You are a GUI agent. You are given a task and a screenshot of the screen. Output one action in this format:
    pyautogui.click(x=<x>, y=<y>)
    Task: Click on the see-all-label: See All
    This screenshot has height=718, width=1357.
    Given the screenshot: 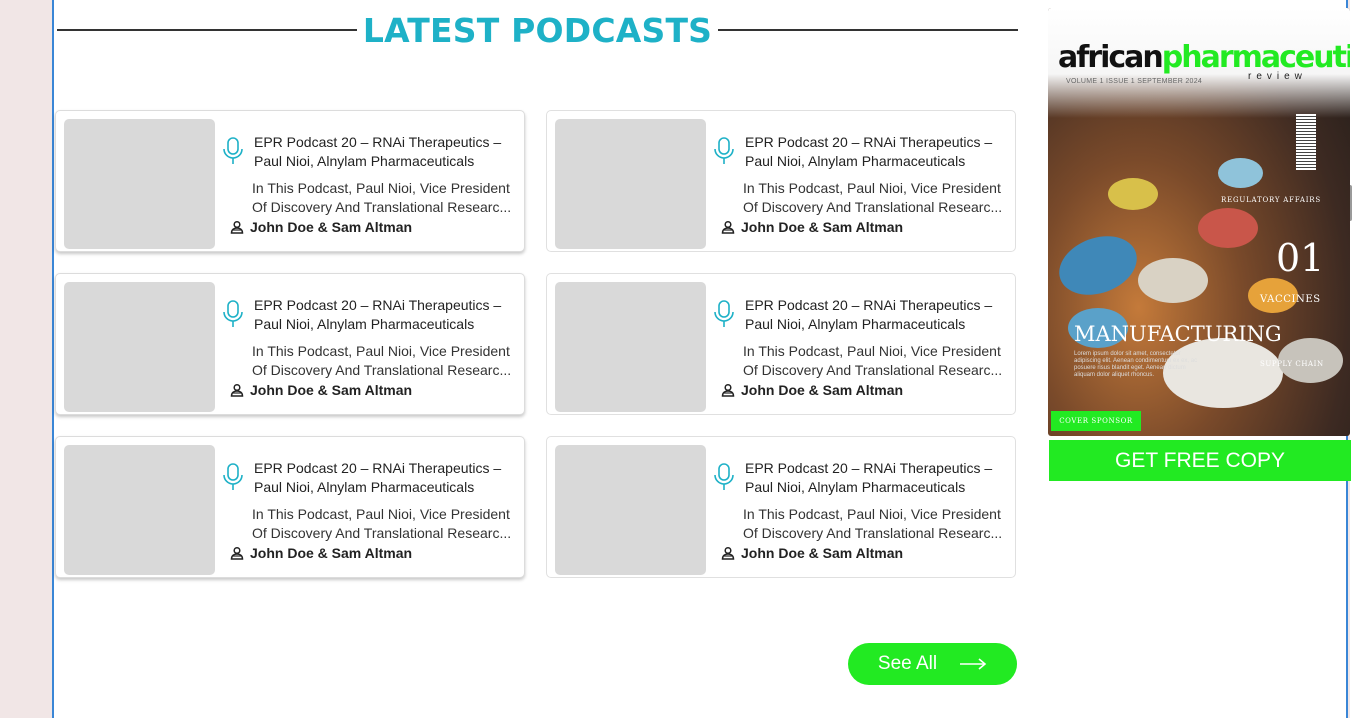 What is the action you would take?
    pyautogui.click(x=907, y=663)
    